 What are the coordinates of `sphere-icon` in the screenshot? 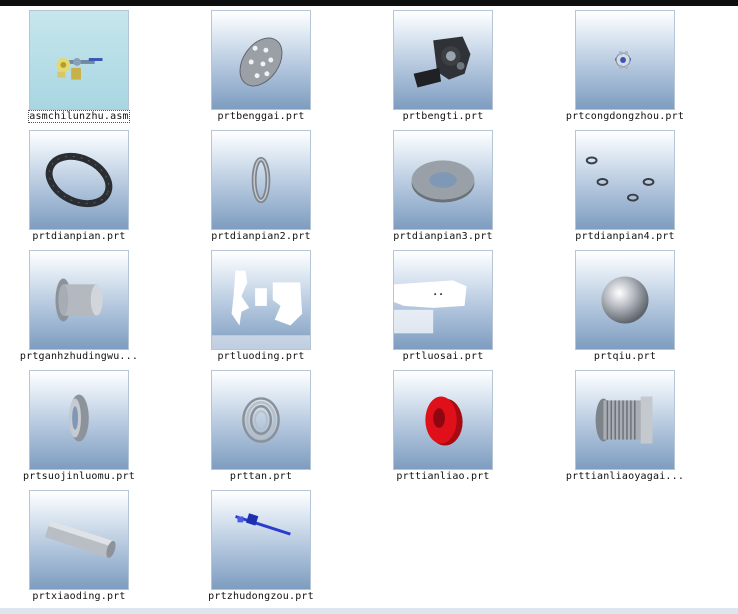 It's located at (625, 300).